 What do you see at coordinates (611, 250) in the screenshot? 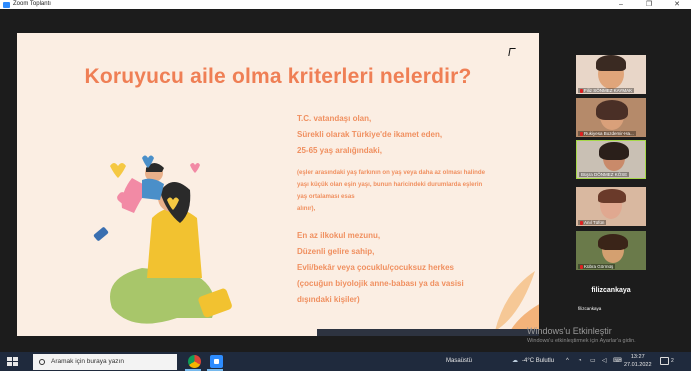
I see `participant-tile: Kübra Görmüş` at bounding box center [611, 250].